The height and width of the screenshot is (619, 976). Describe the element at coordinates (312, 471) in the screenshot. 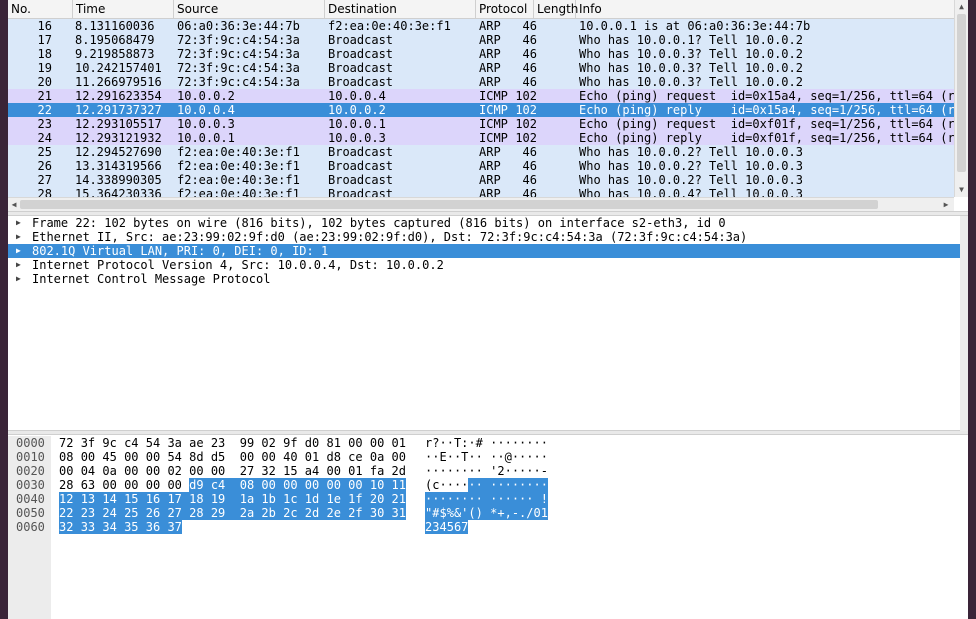

I see `hex-byte: a4` at that location.